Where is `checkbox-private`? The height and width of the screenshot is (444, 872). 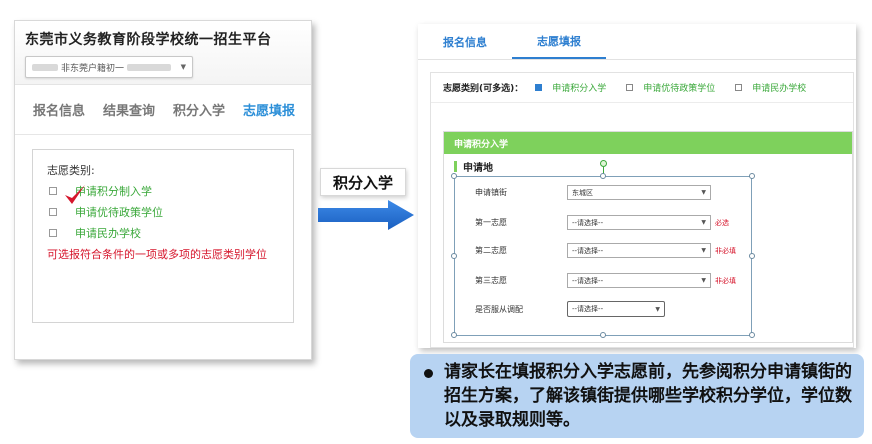
checkbox-private is located at coordinates (739, 87).